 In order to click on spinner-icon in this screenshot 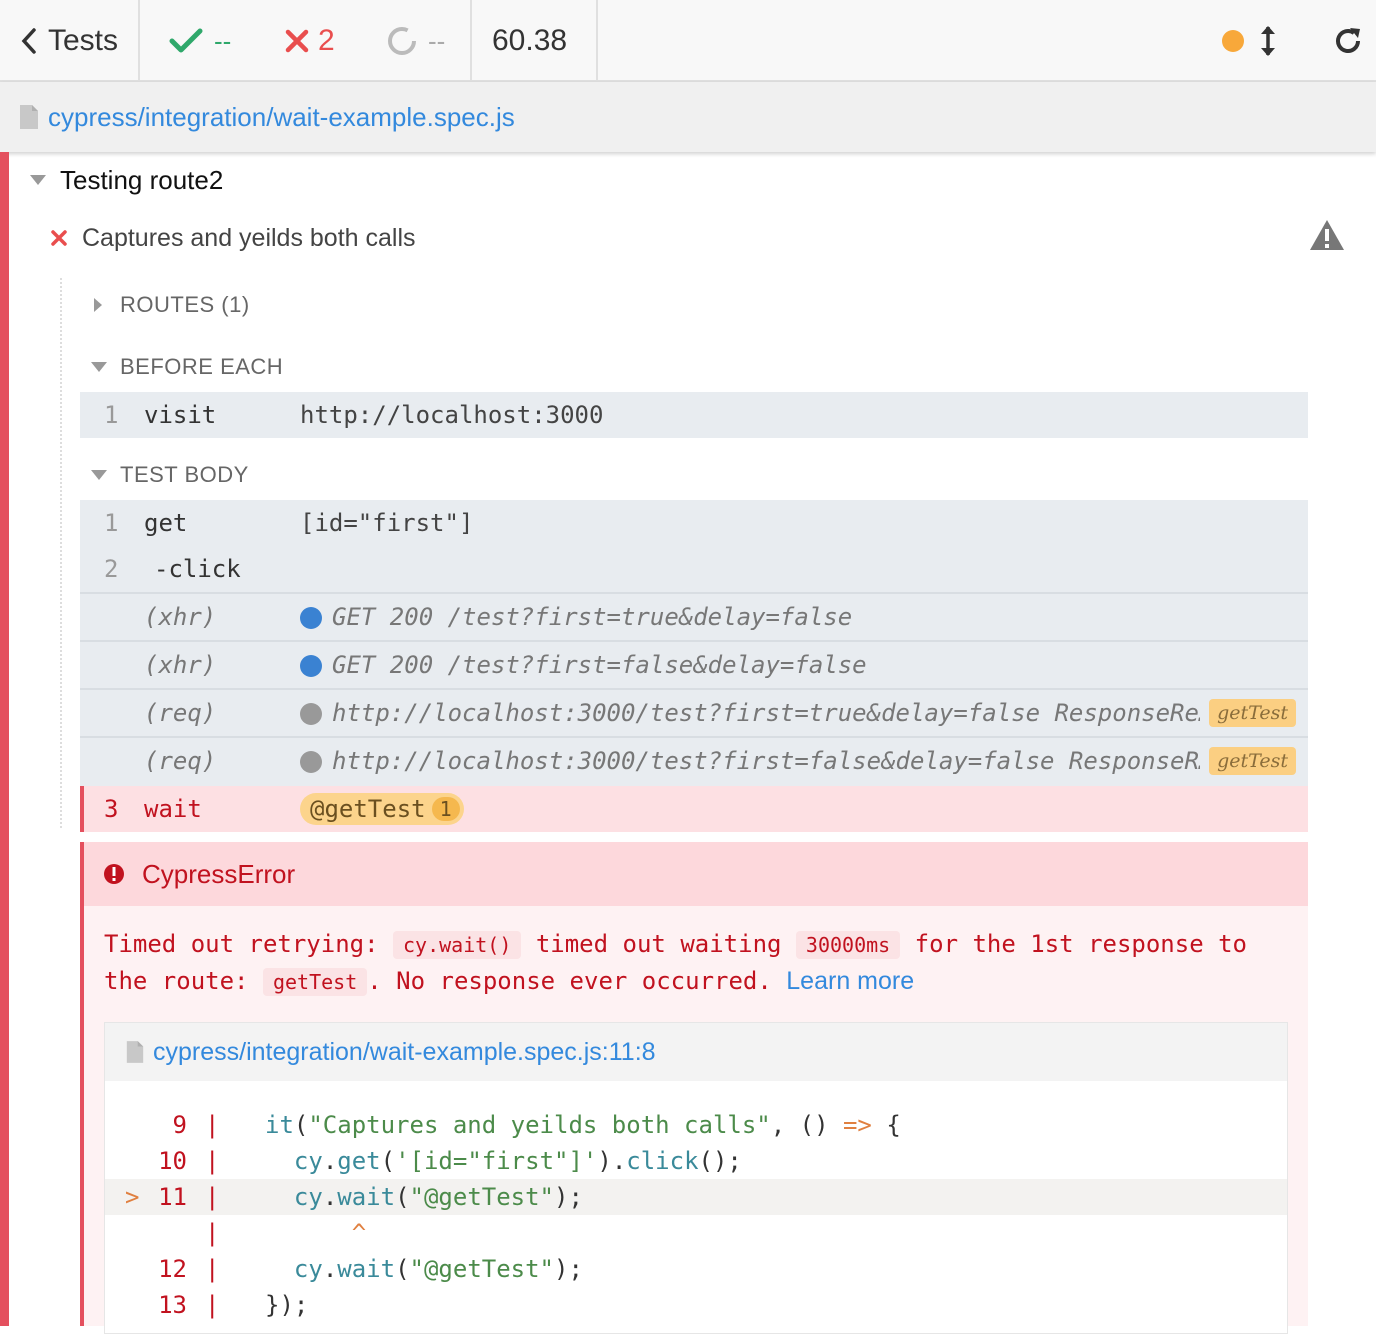, I will do `click(402, 41)`.